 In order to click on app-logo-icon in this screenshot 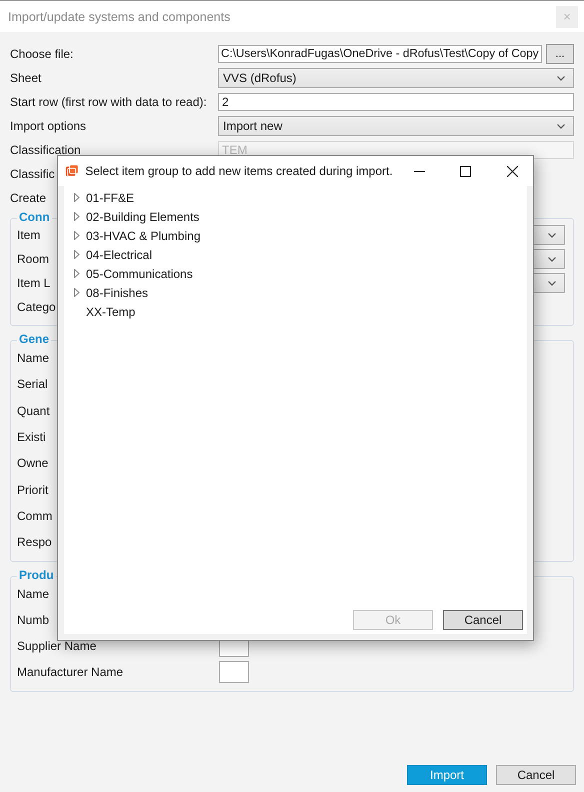, I will do `click(72, 171)`.